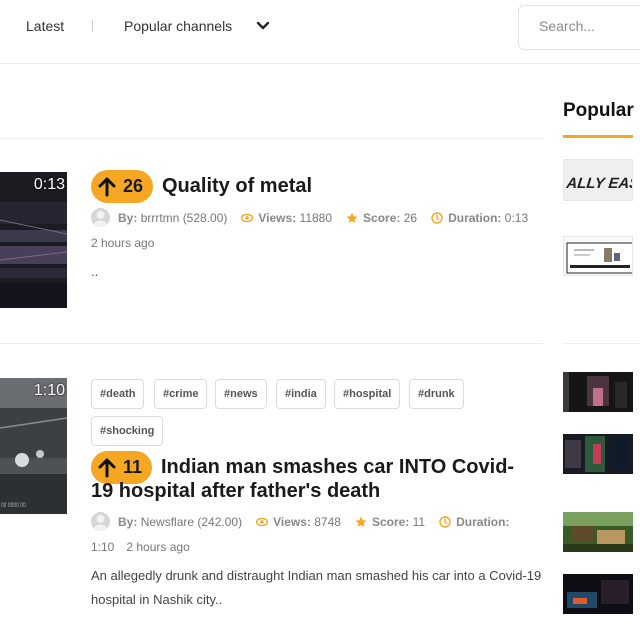  I want to click on author-link: brrrtmn (528.00), so click(184, 218).